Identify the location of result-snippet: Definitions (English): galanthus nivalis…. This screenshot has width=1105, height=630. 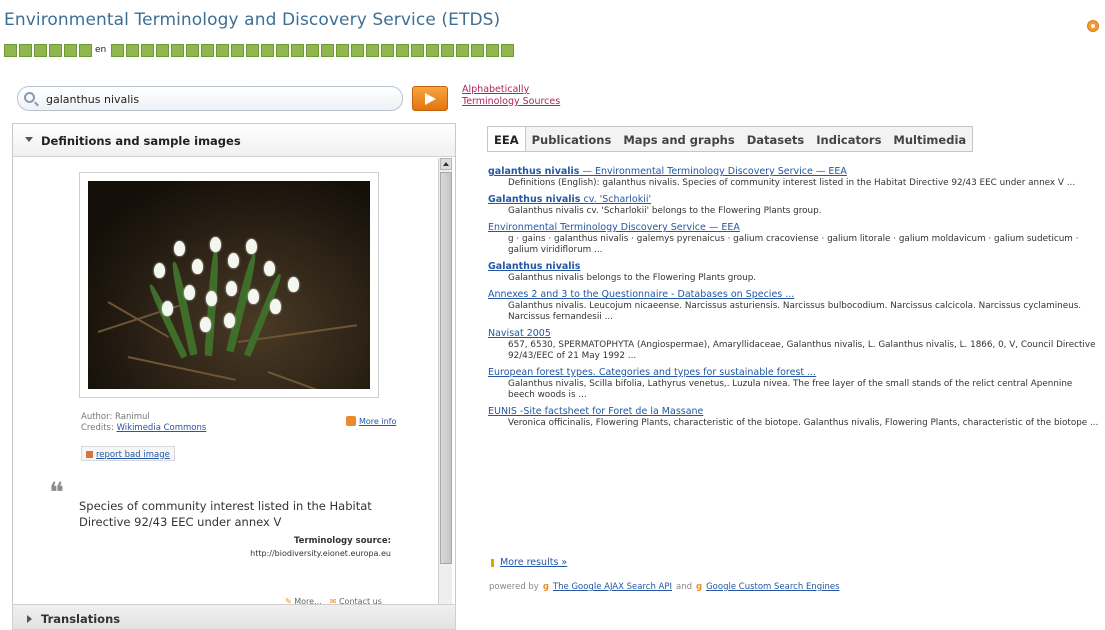
(792, 183).